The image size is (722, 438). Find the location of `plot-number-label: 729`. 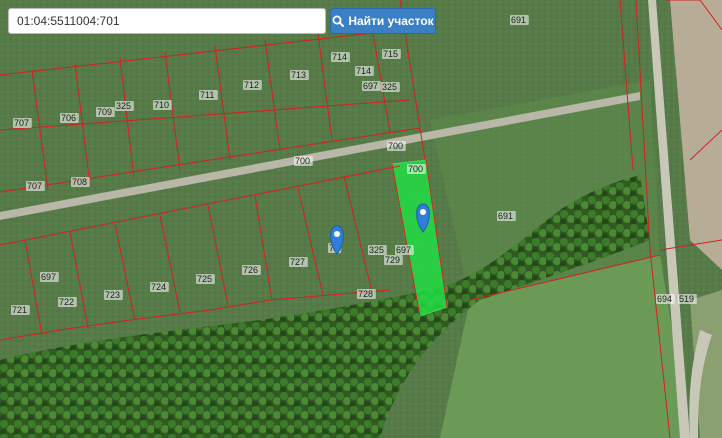

plot-number-label: 729 is located at coordinates (392, 260).